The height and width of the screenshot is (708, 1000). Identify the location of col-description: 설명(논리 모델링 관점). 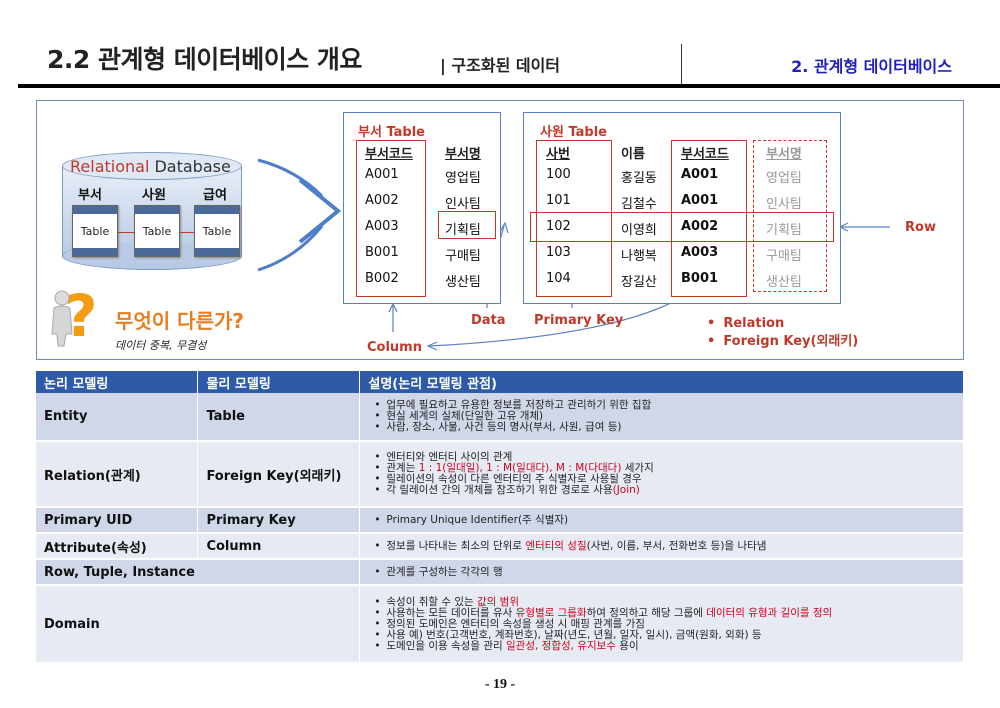
(661, 382).